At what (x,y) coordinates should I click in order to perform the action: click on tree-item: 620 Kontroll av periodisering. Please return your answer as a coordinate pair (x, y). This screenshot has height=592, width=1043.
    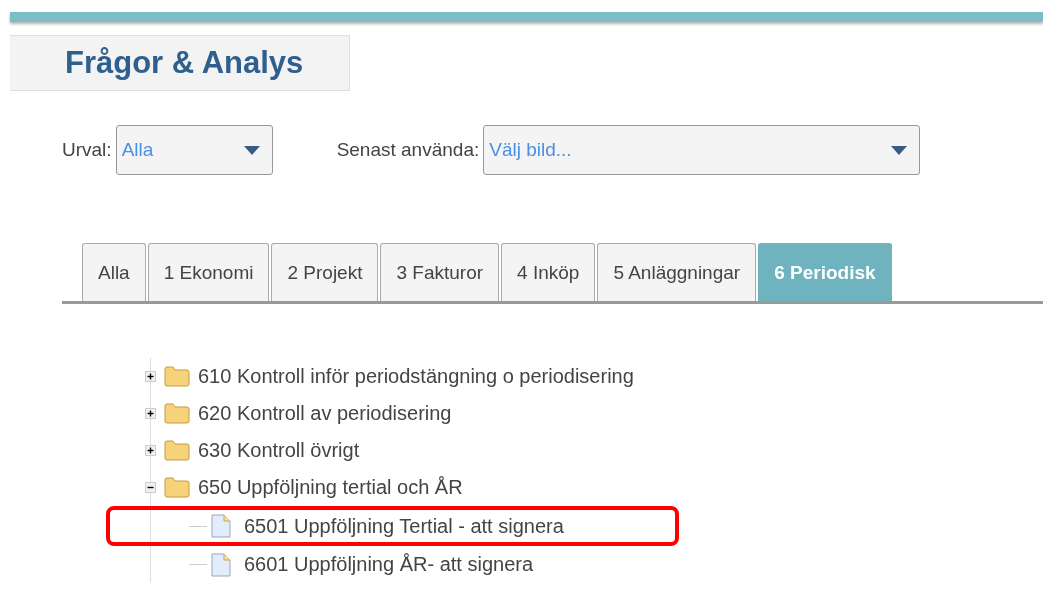
    Looking at the image, I should click on (325, 413).